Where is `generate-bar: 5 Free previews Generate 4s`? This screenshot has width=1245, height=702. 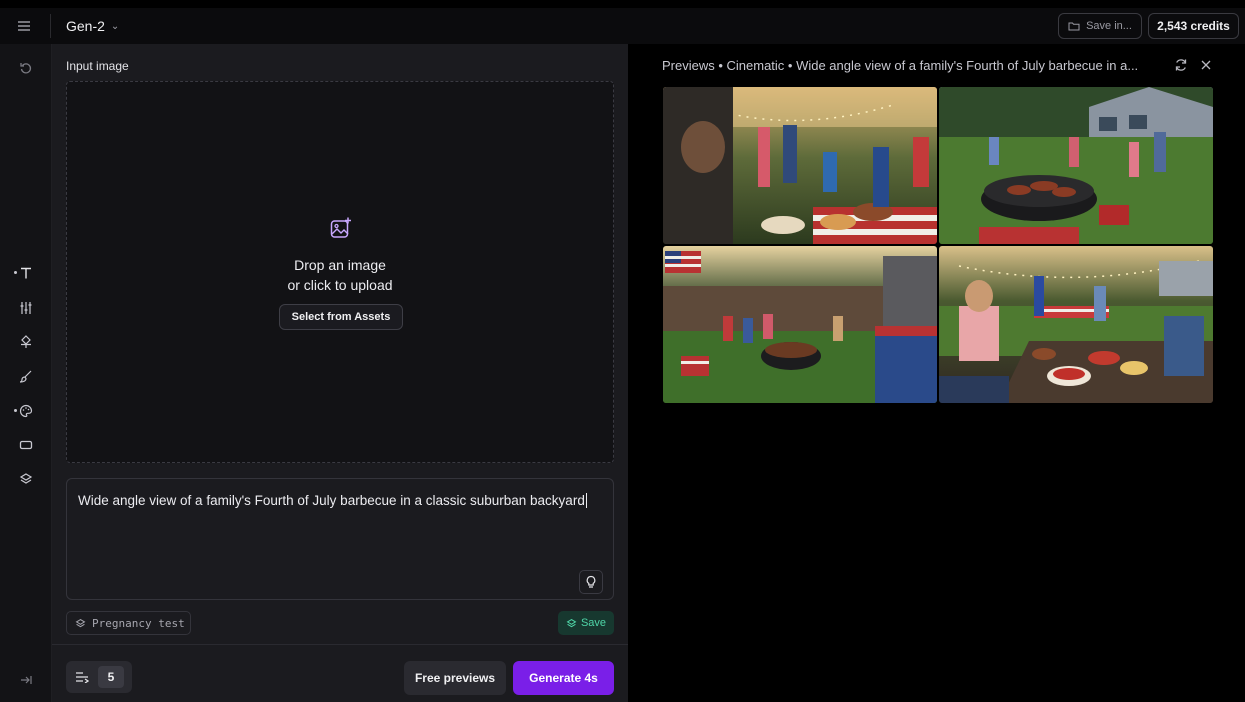 generate-bar: 5 Free previews Generate 4s is located at coordinates (340, 673).